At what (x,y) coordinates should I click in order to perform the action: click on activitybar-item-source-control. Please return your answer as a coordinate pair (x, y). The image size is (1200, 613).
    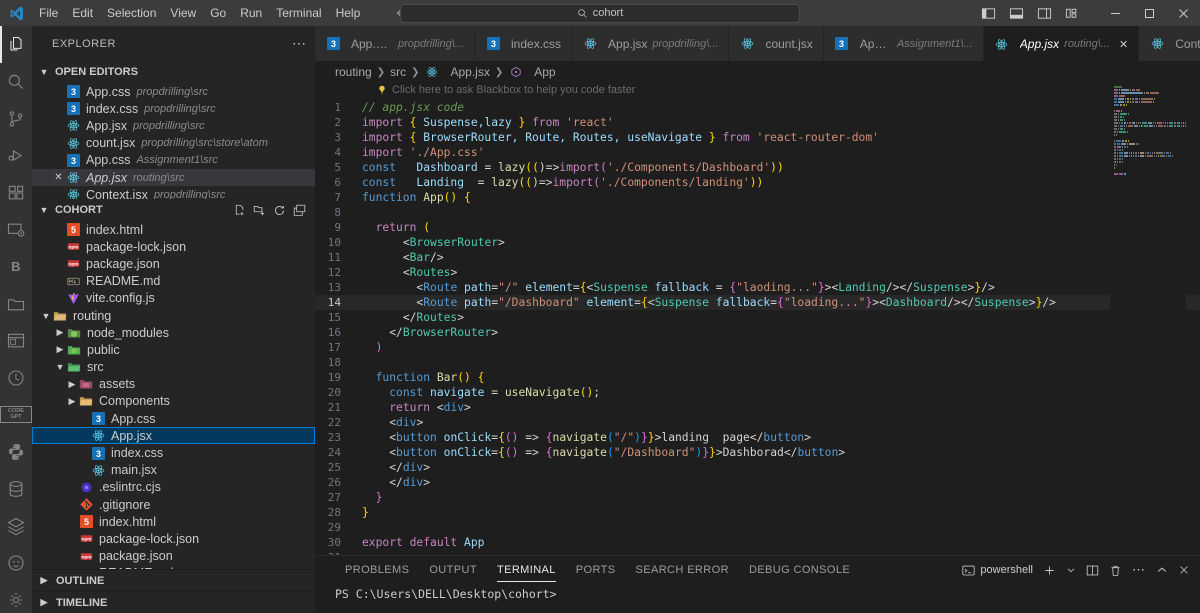
    Looking at the image, I should click on (16, 118).